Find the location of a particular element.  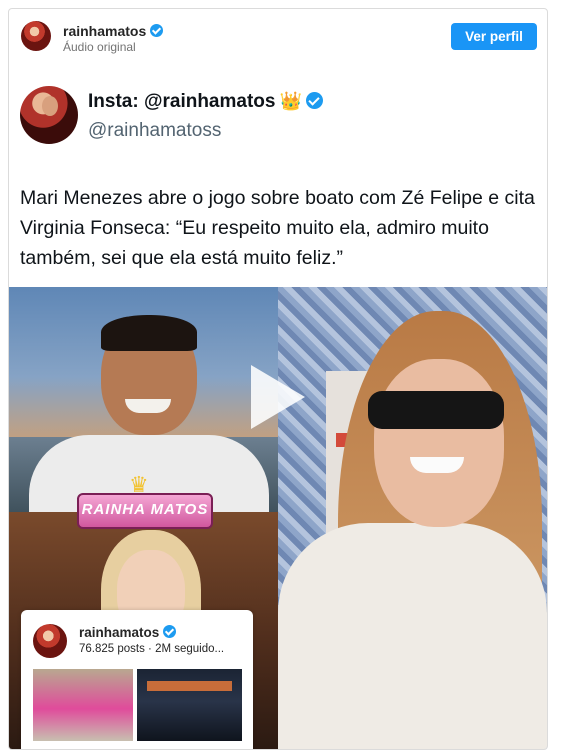

tweet-handle: @rainhamatoss is located at coordinates (155, 130).